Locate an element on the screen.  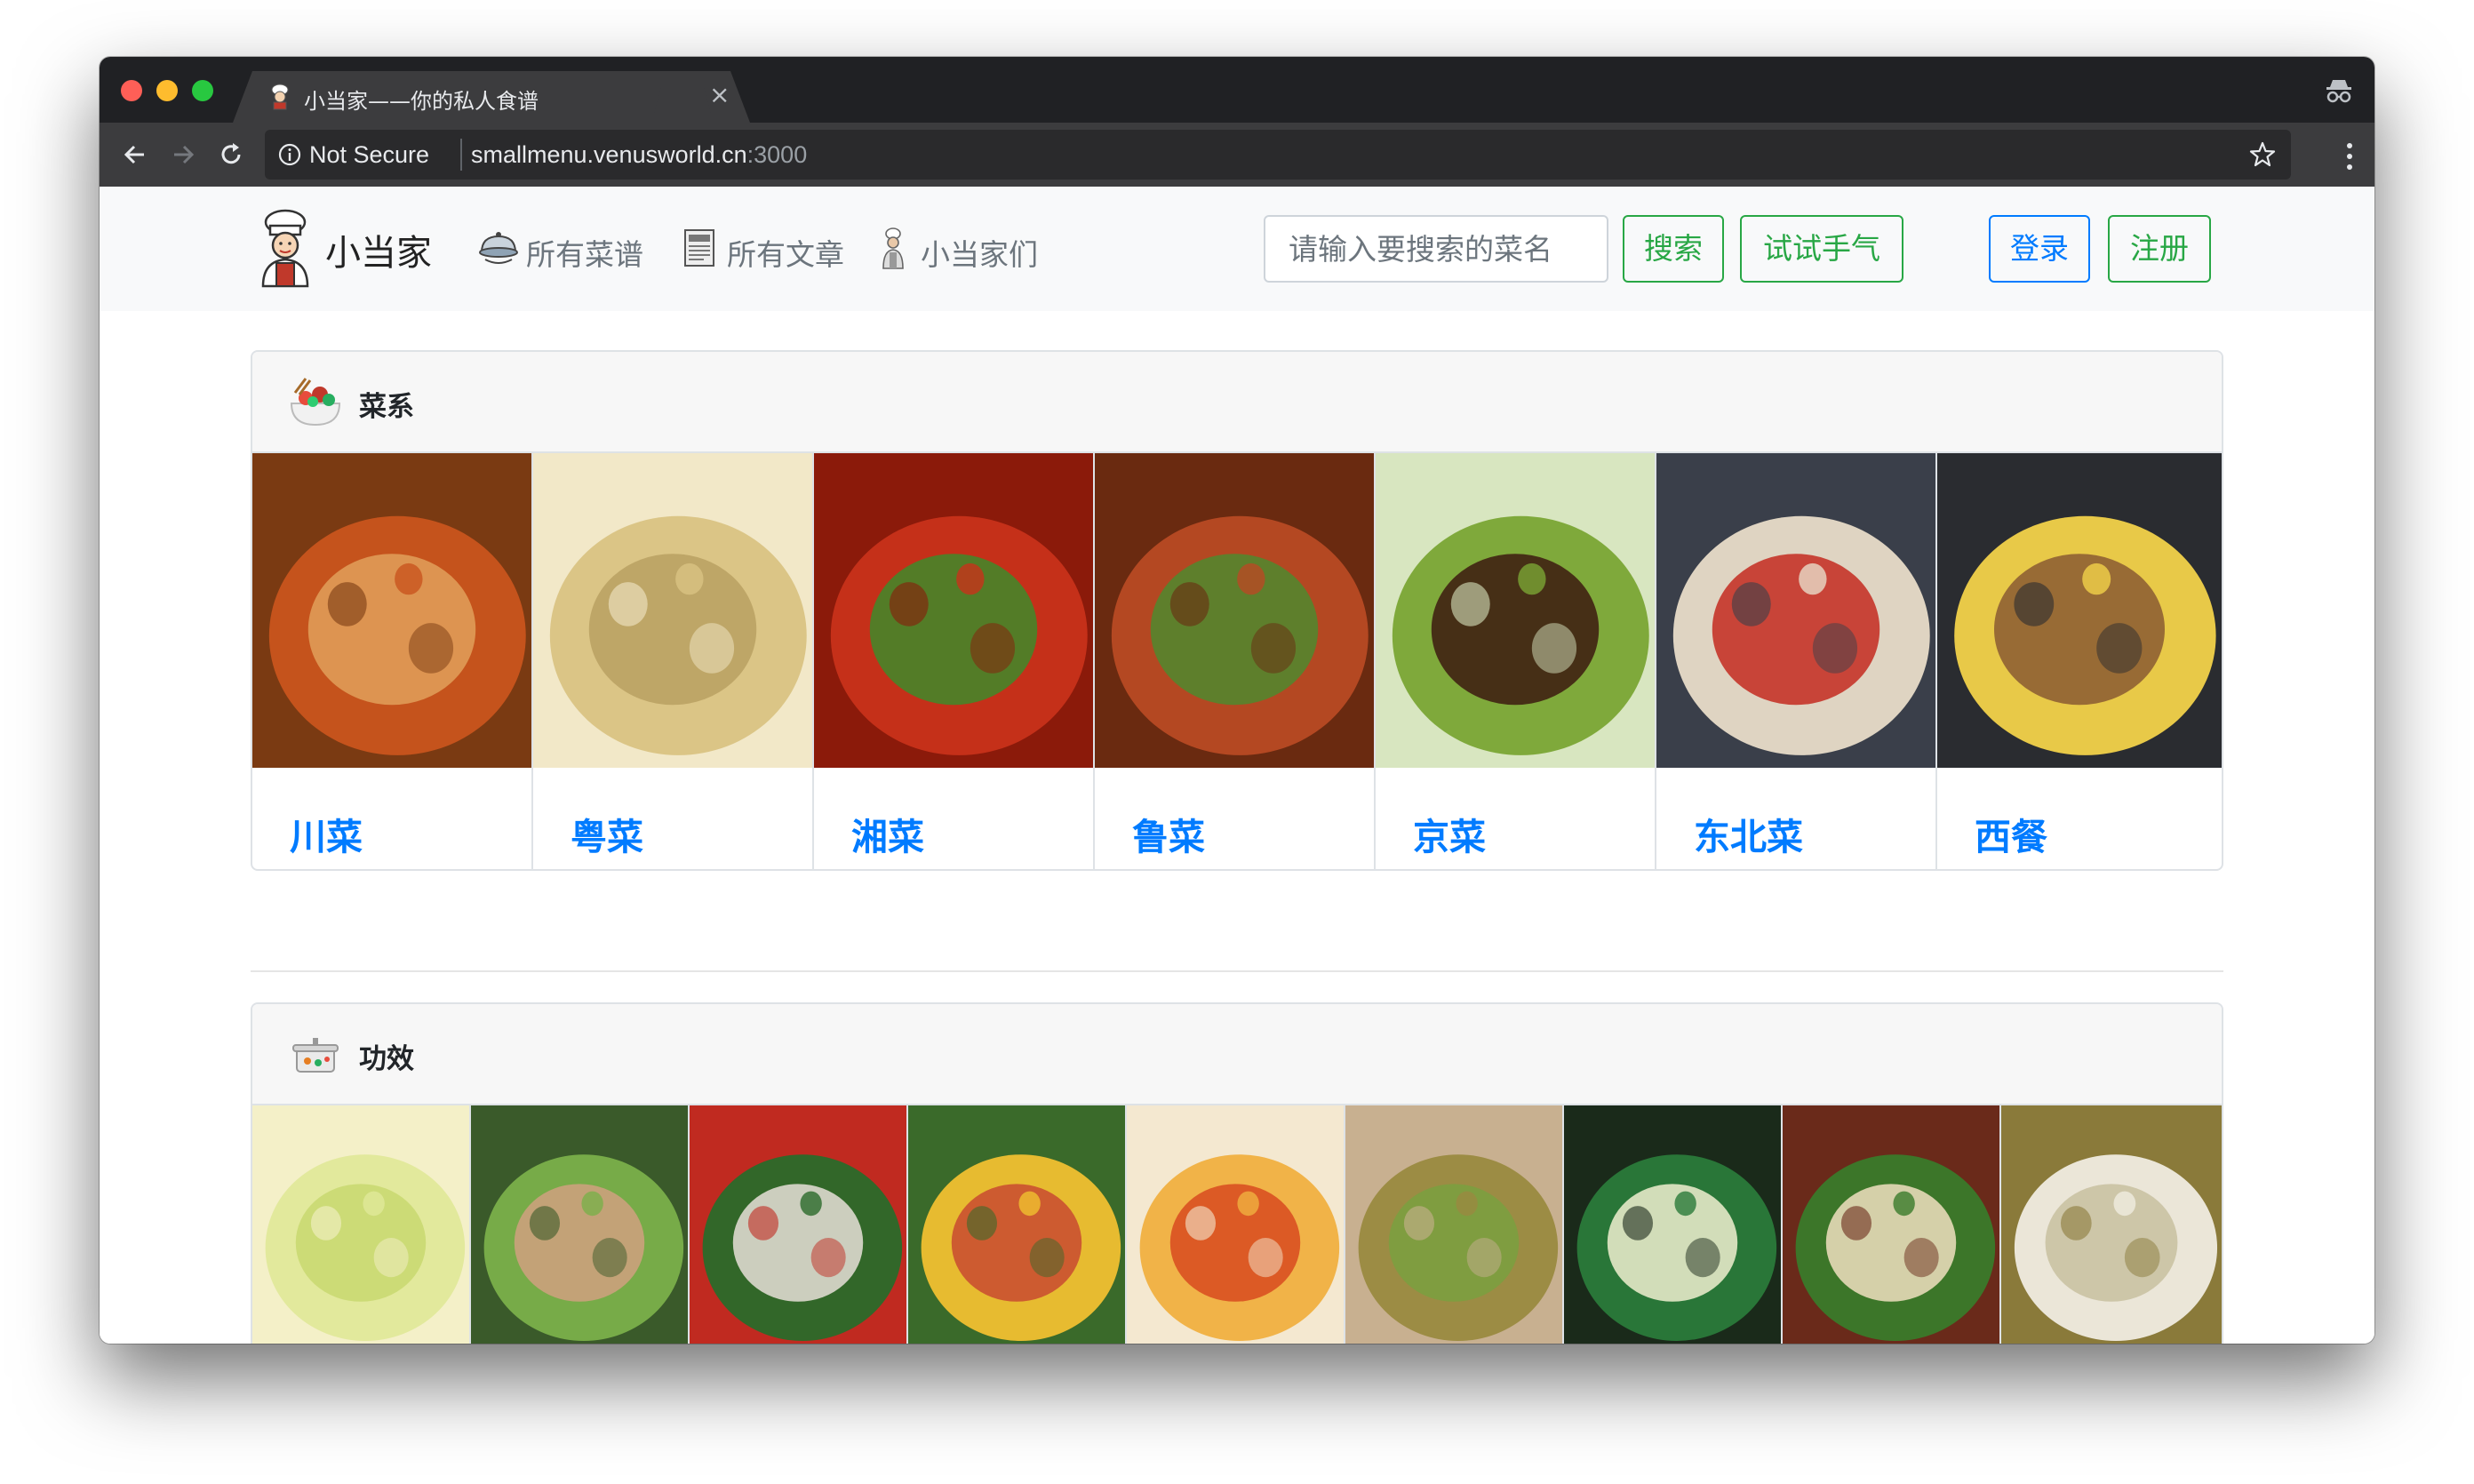
tab-title: 小当家——你的私人食谱 is located at coordinates (421, 102).